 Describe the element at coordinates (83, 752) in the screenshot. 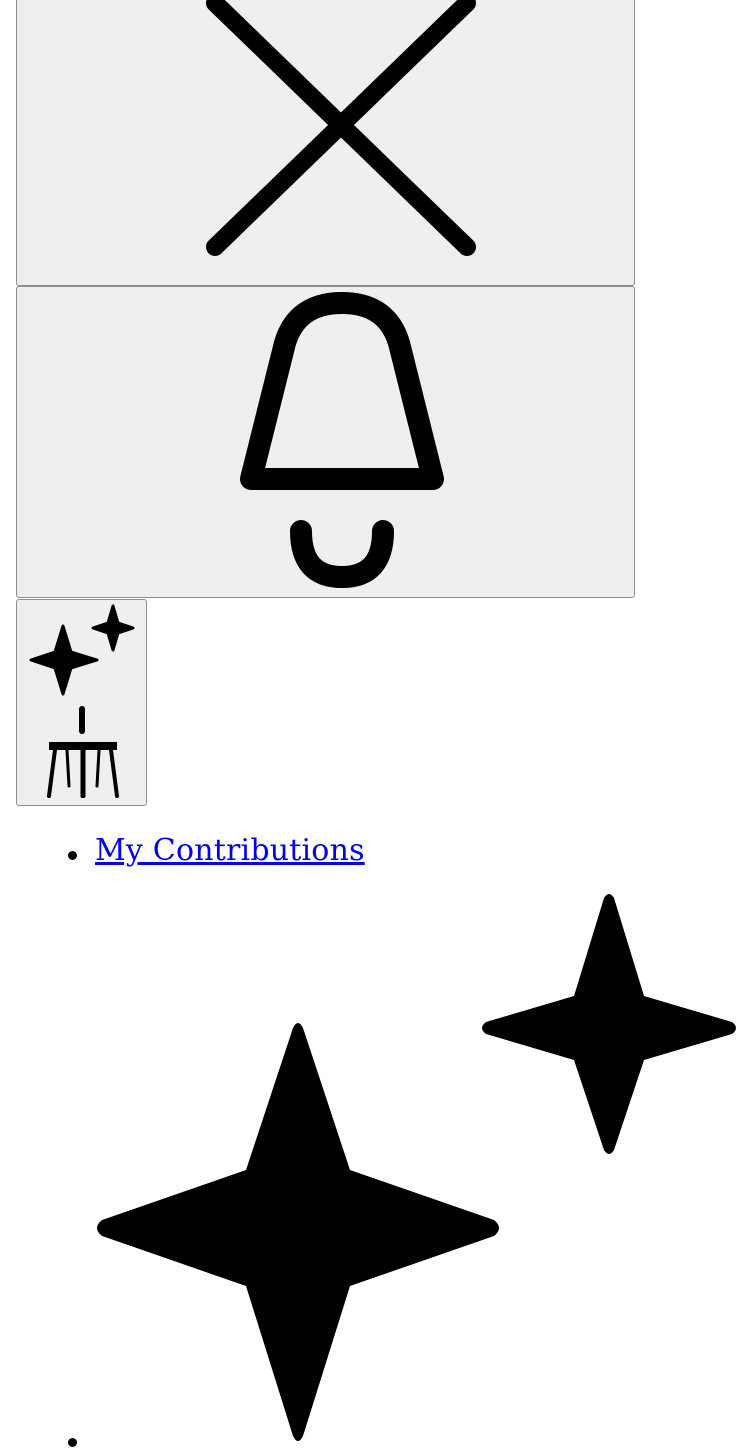

I see `chair-icon` at that location.